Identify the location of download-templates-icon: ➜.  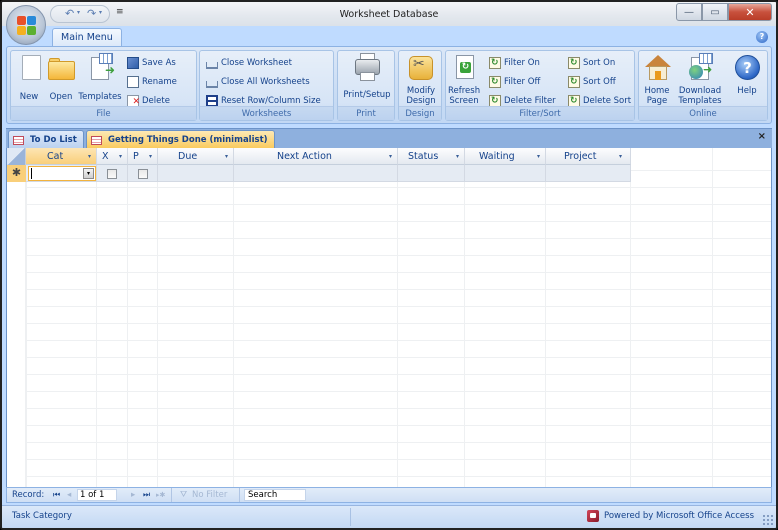
(700, 68).